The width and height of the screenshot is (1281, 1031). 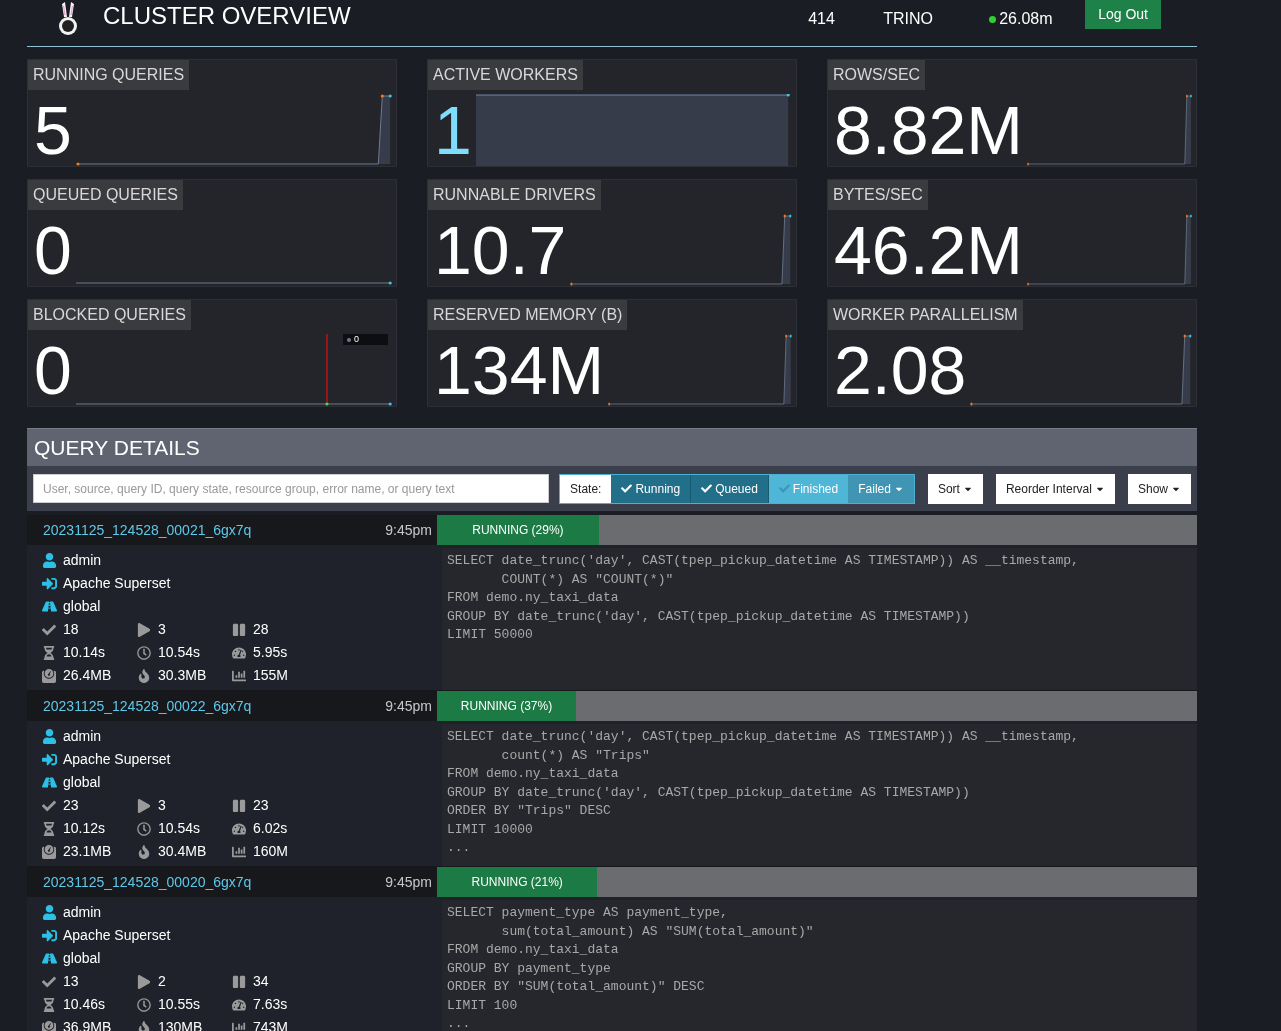 What do you see at coordinates (505, 75) in the screenshot?
I see `metric-label: ACTIVE WORKERS` at bounding box center [505, 75].